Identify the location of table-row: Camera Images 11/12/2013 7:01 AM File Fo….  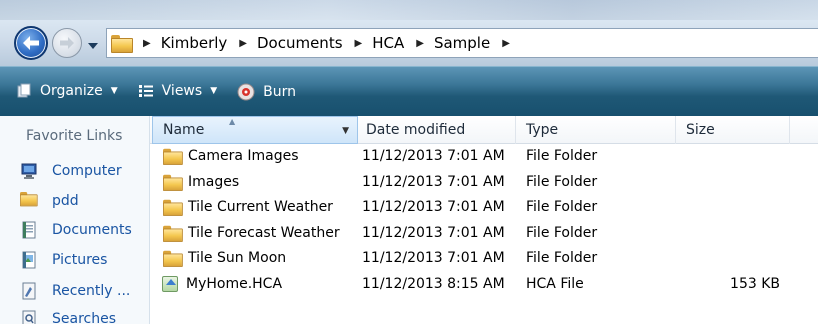
(484, 157).